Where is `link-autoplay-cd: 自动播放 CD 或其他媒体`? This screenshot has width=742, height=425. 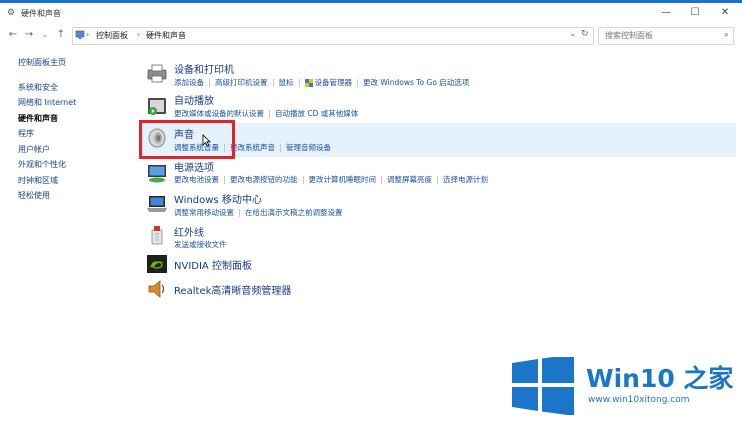
link-autoplay-cd: 自动播放 CD 或其他媒体 is located at coordinates (316, 113).